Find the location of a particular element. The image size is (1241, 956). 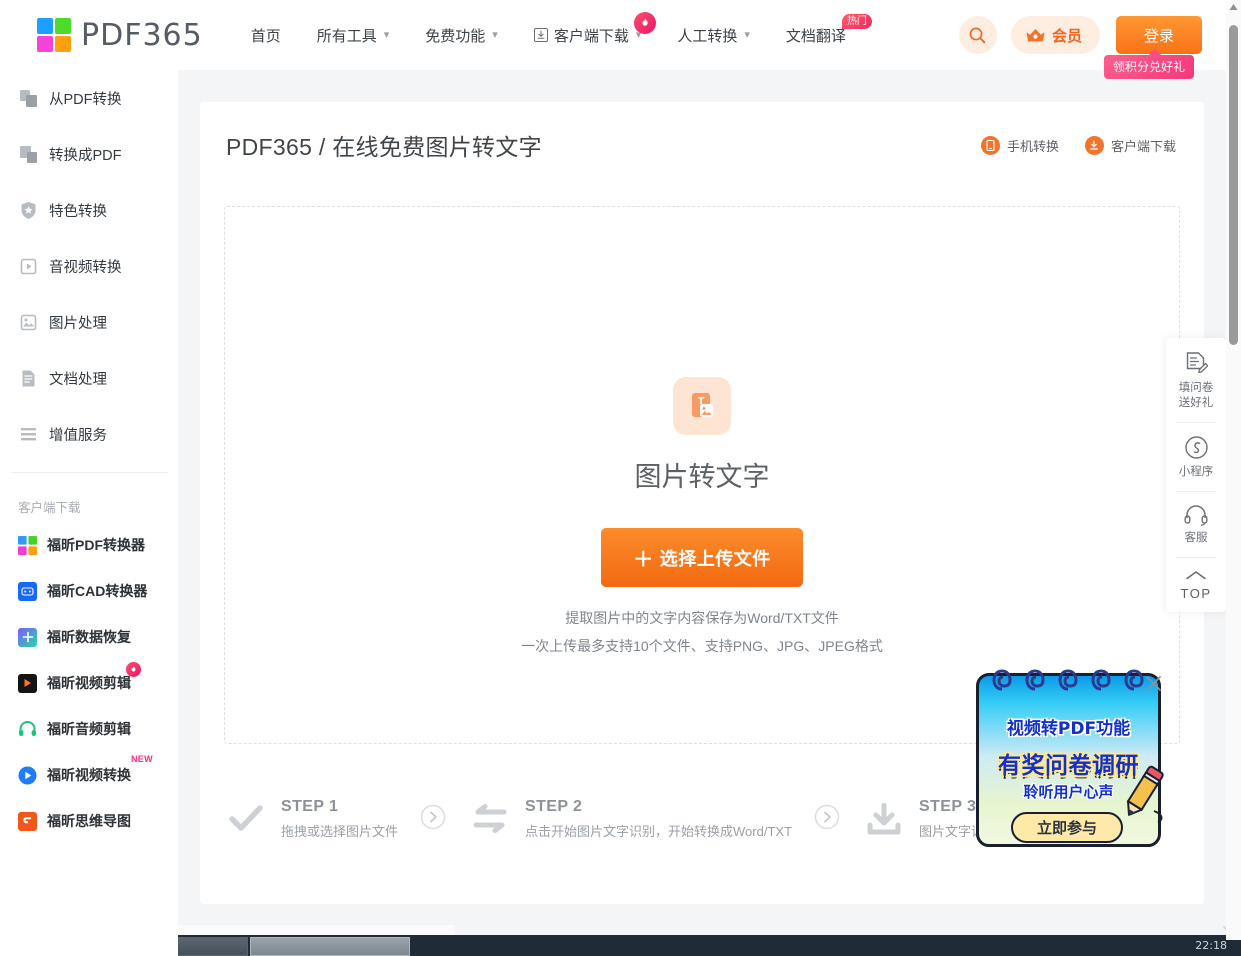

nav-item-client-download: 客户端下载 ▾ is located at coordinates (594, 28).